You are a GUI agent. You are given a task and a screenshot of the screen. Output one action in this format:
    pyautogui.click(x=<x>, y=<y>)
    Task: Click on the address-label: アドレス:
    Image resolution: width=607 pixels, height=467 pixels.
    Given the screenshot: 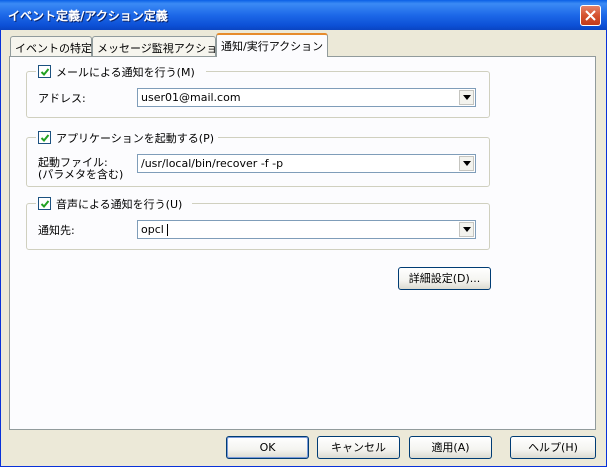 What is the action you would take?
    pyautogui.click(x=62, y=98)
    